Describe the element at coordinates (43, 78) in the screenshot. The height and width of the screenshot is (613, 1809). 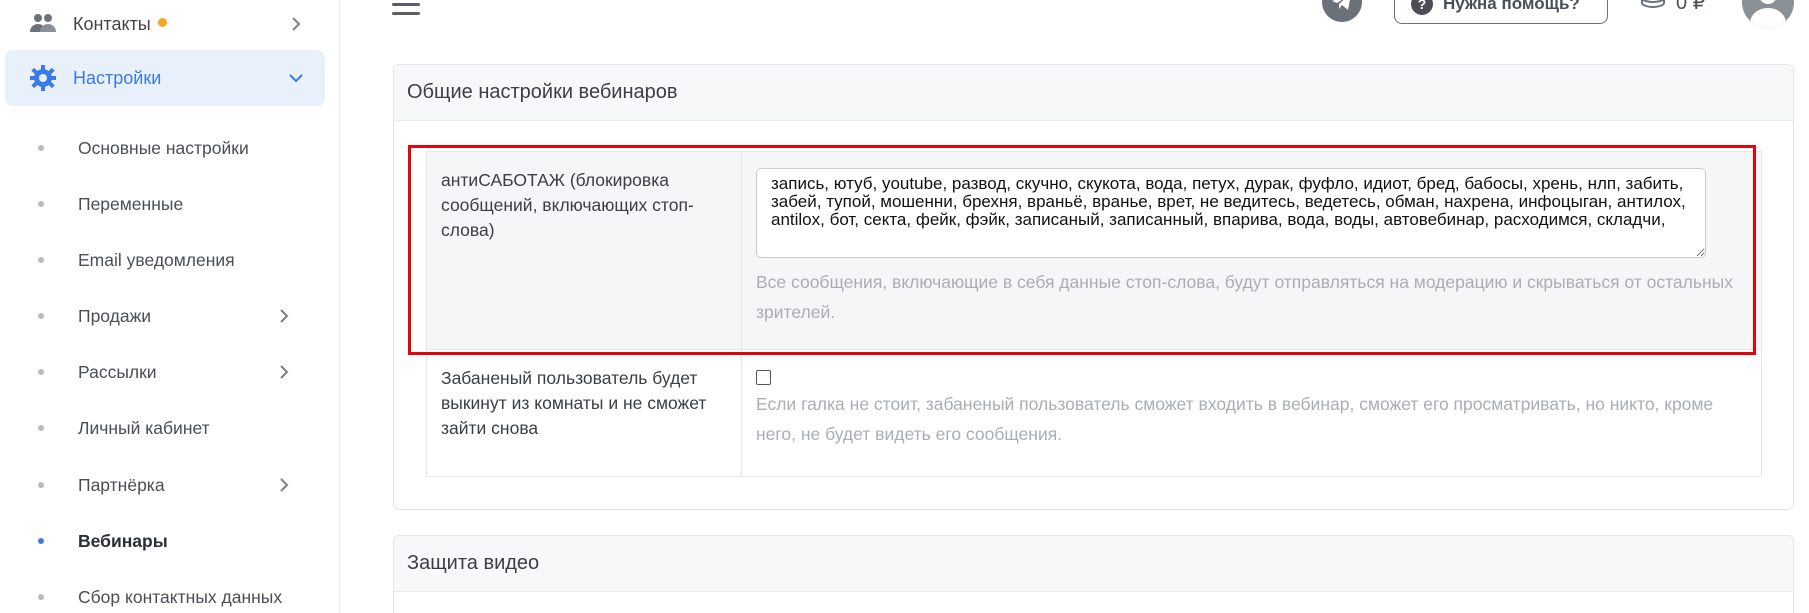
I see `gear-icon` at that location.